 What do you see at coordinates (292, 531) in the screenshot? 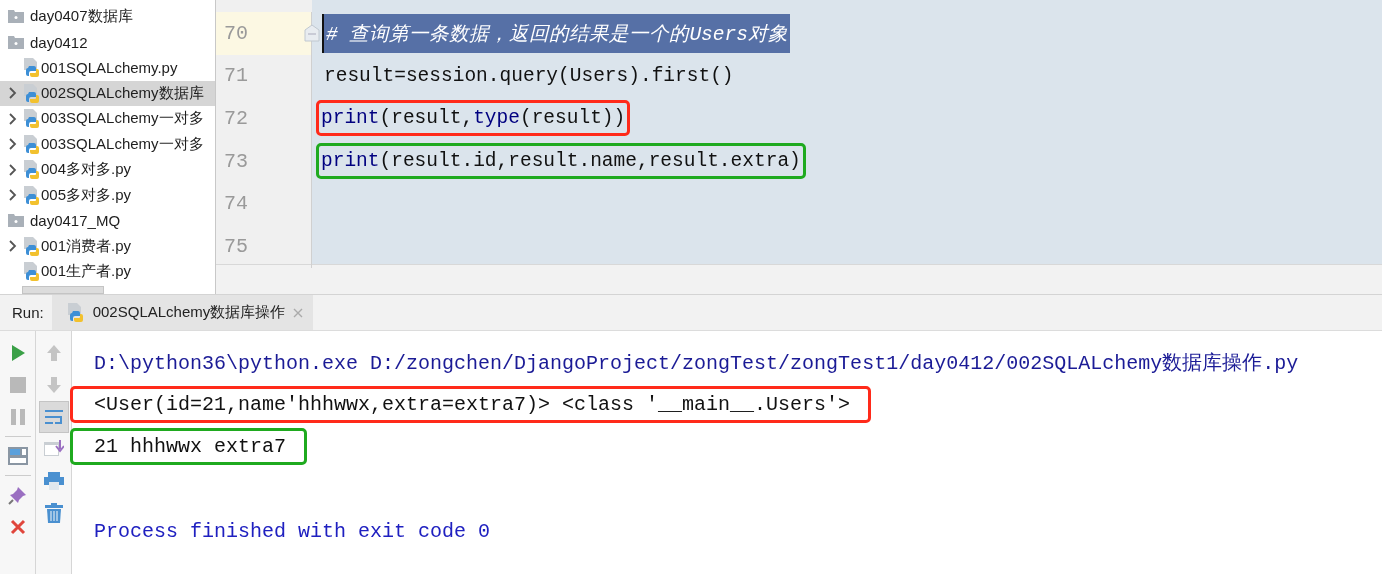
I see `console-line: Process finished with exit code 0` at bounding box center [292, 531].